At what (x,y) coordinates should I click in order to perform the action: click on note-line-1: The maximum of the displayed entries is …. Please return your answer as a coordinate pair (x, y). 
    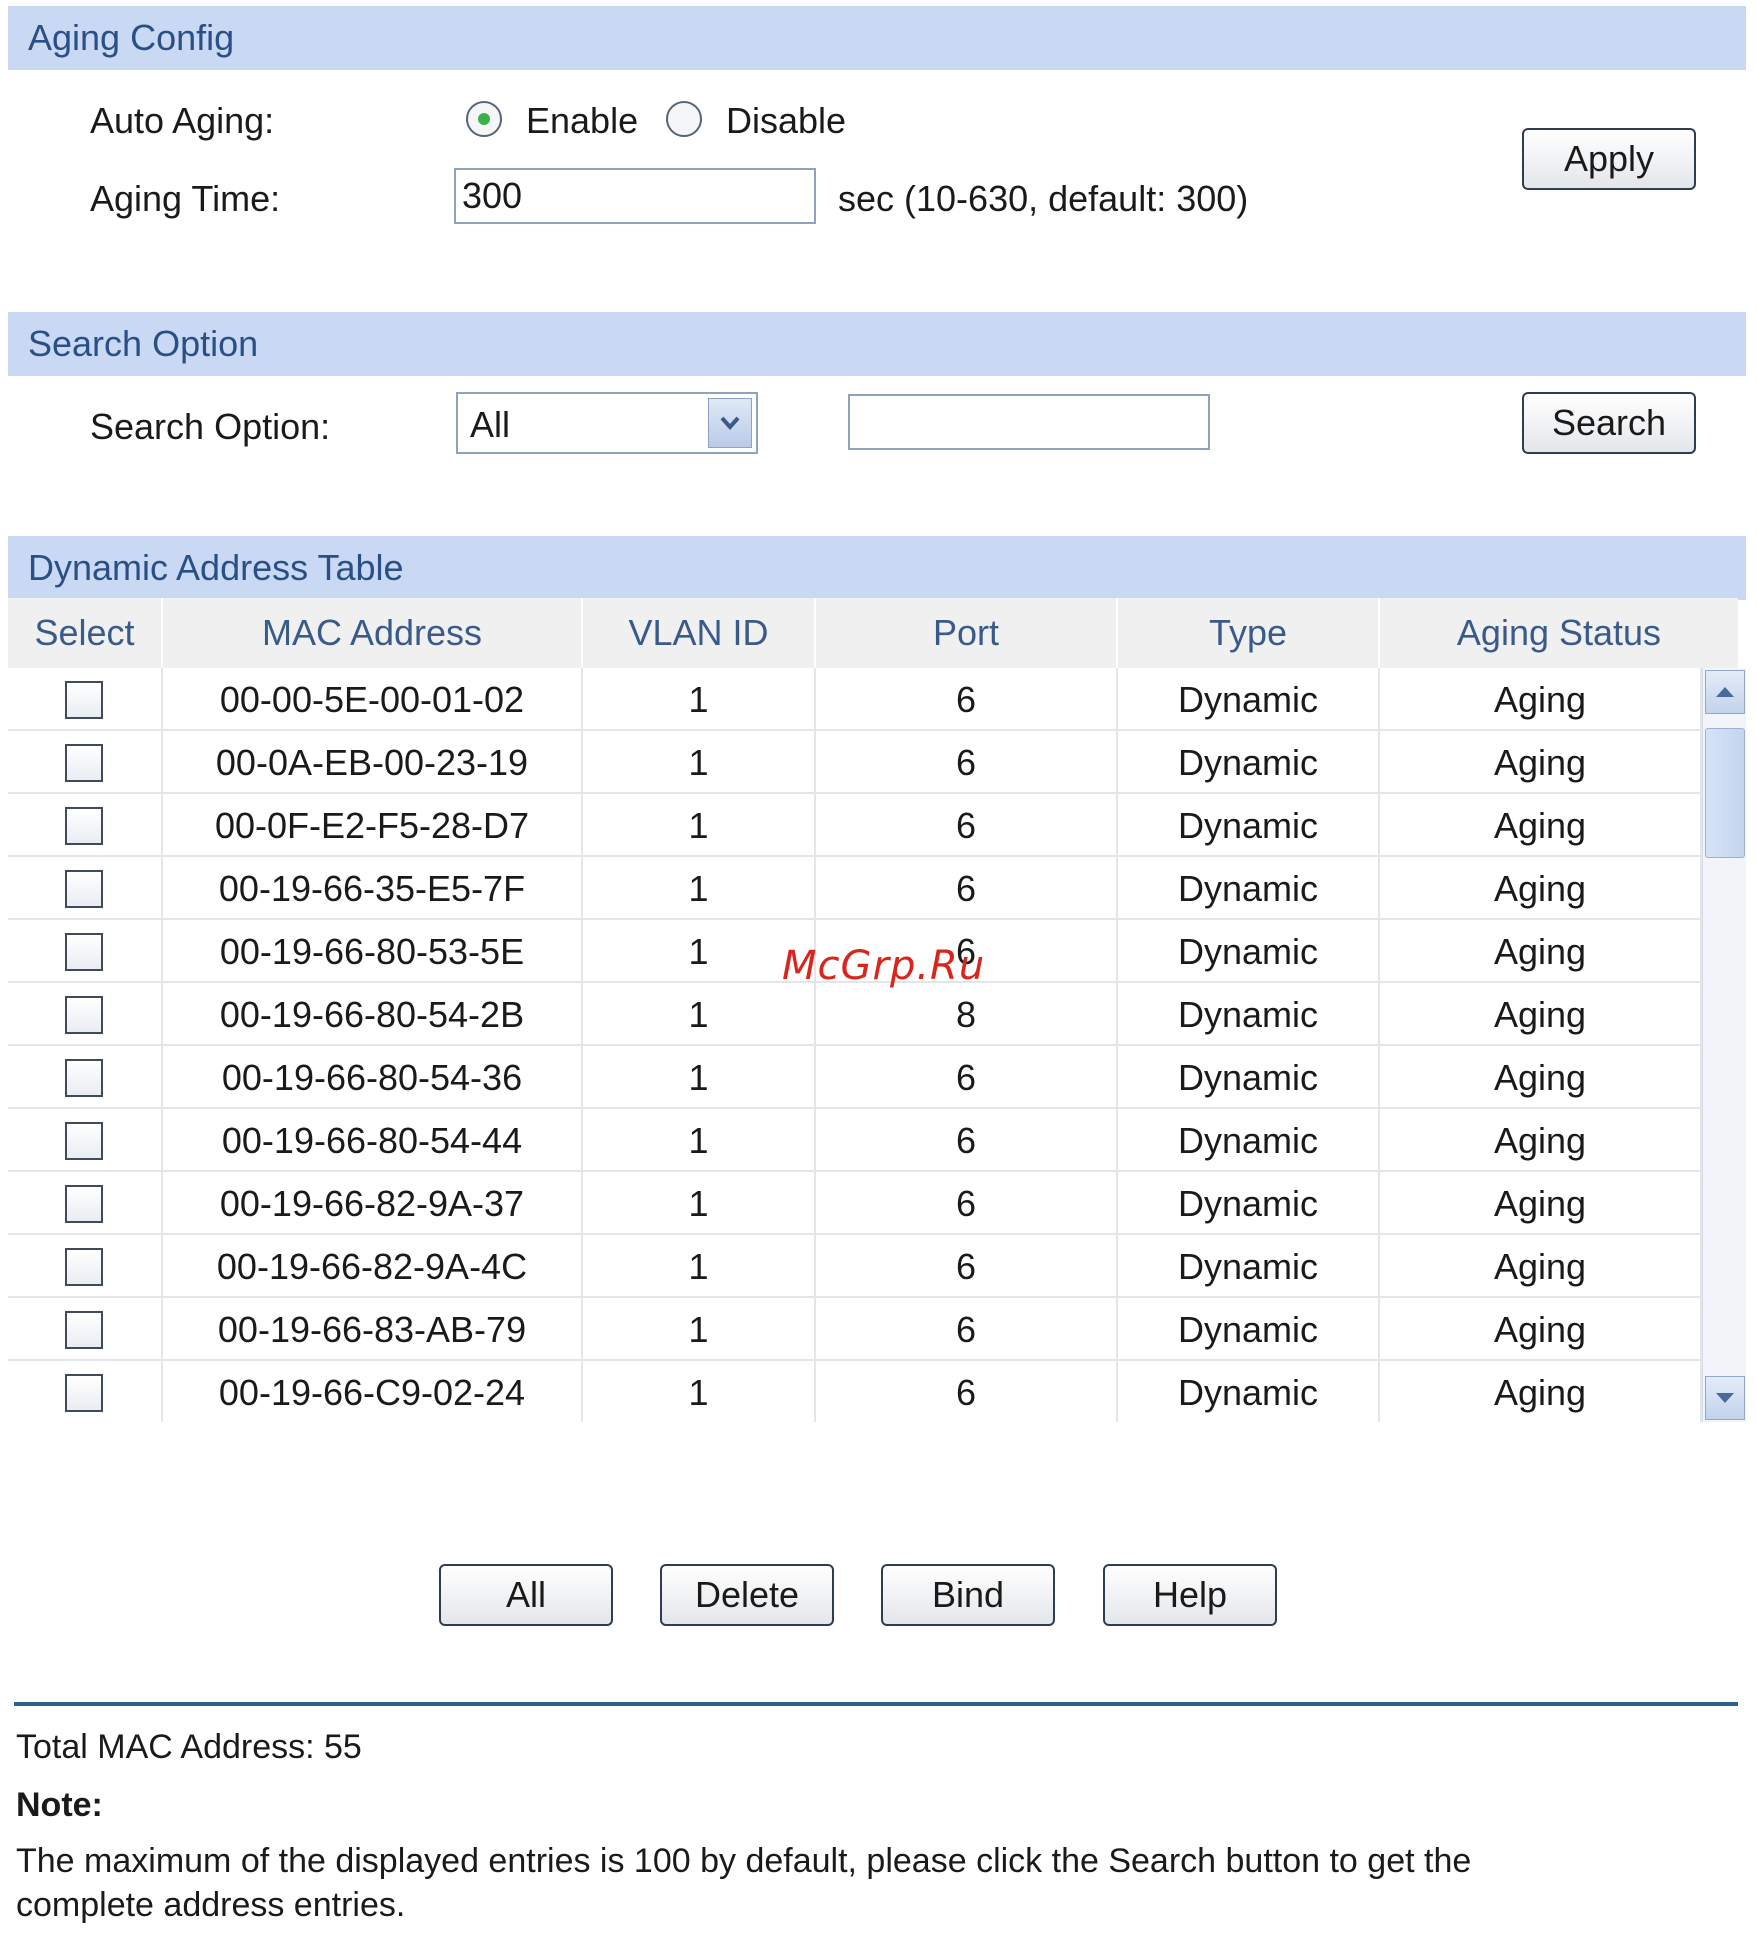
    Looking at the image, I should click on (744, 1861).